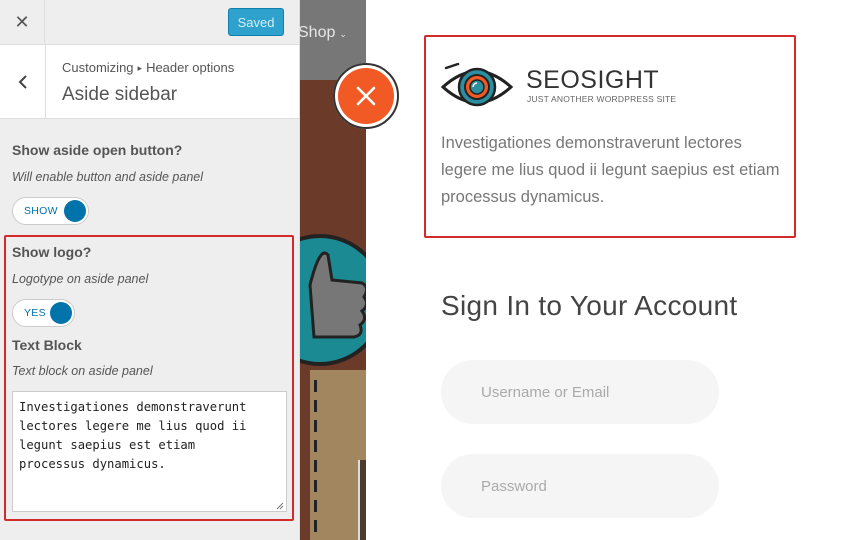 The height and width of the screenshot is (540, 855). What do you see at coordinates (41, 211) in the screenshot?
I see `toggle-state-text: SHOW` at bounding box center [41, 211].